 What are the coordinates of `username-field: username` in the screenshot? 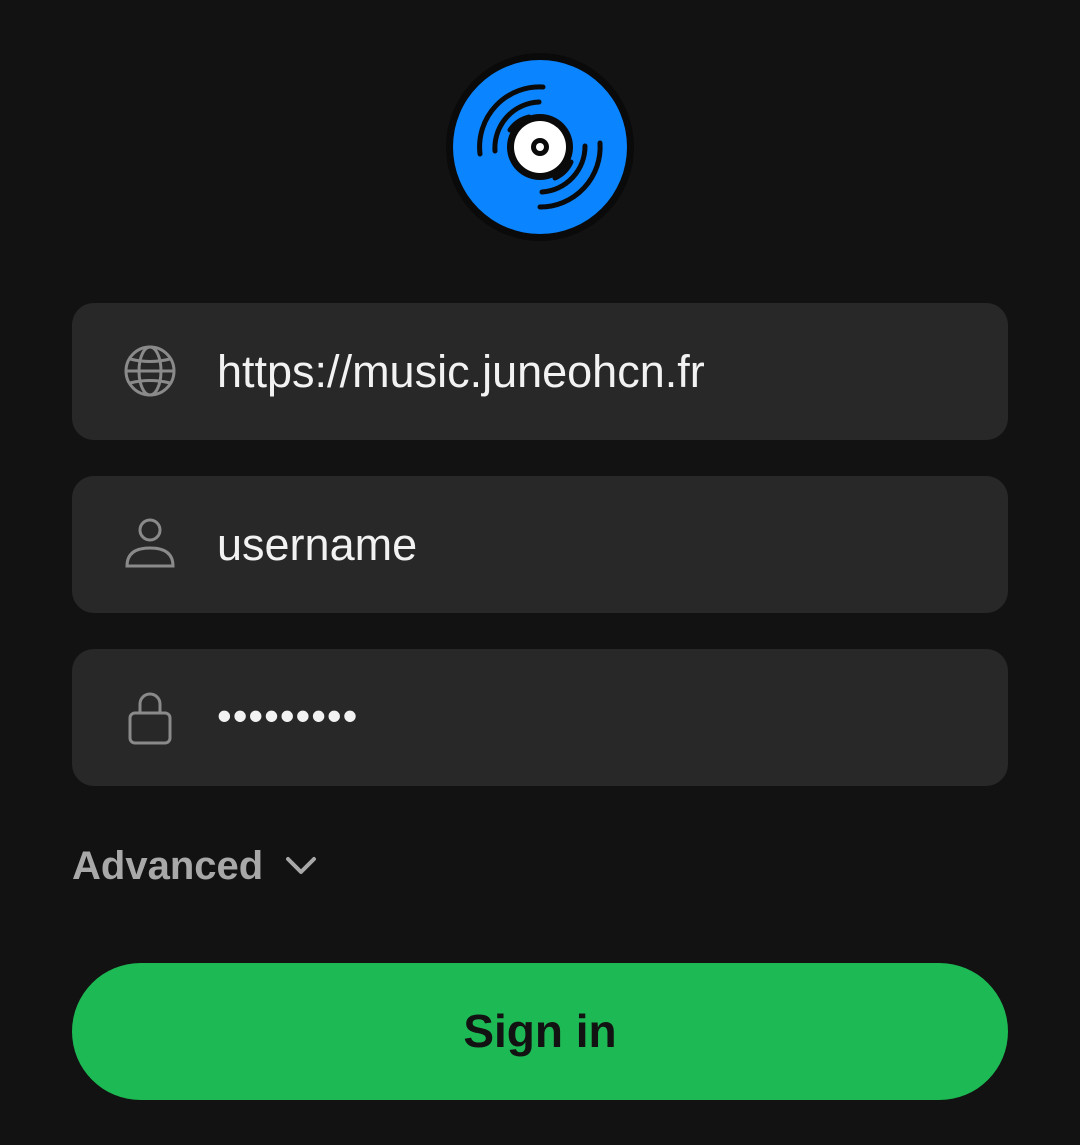 It's located at (540, 544).